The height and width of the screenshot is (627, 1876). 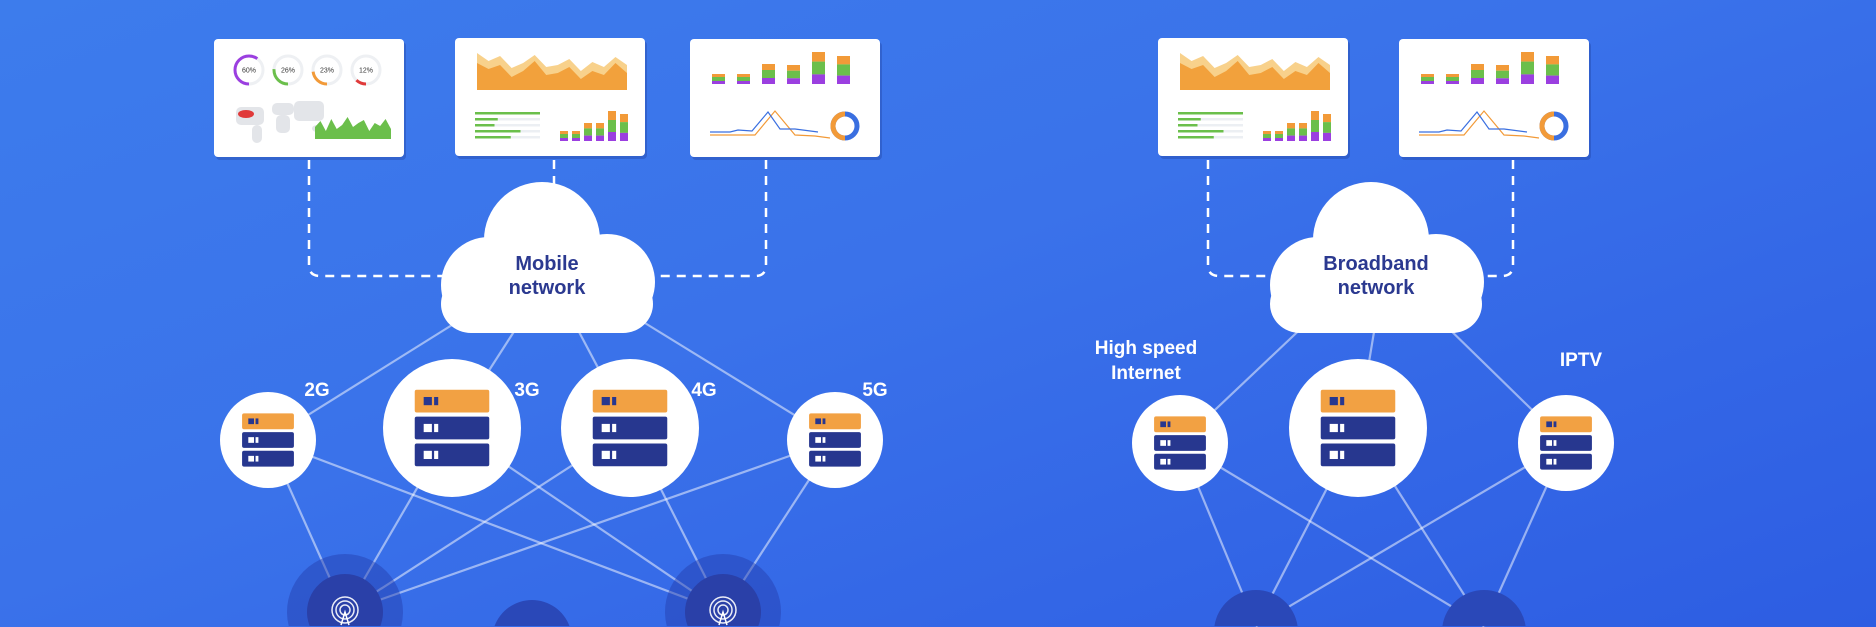 What do you see at coordinates (366, 71) in the screenshot?
I see `gauge-value: 12%` at bounding box center [366, 71].